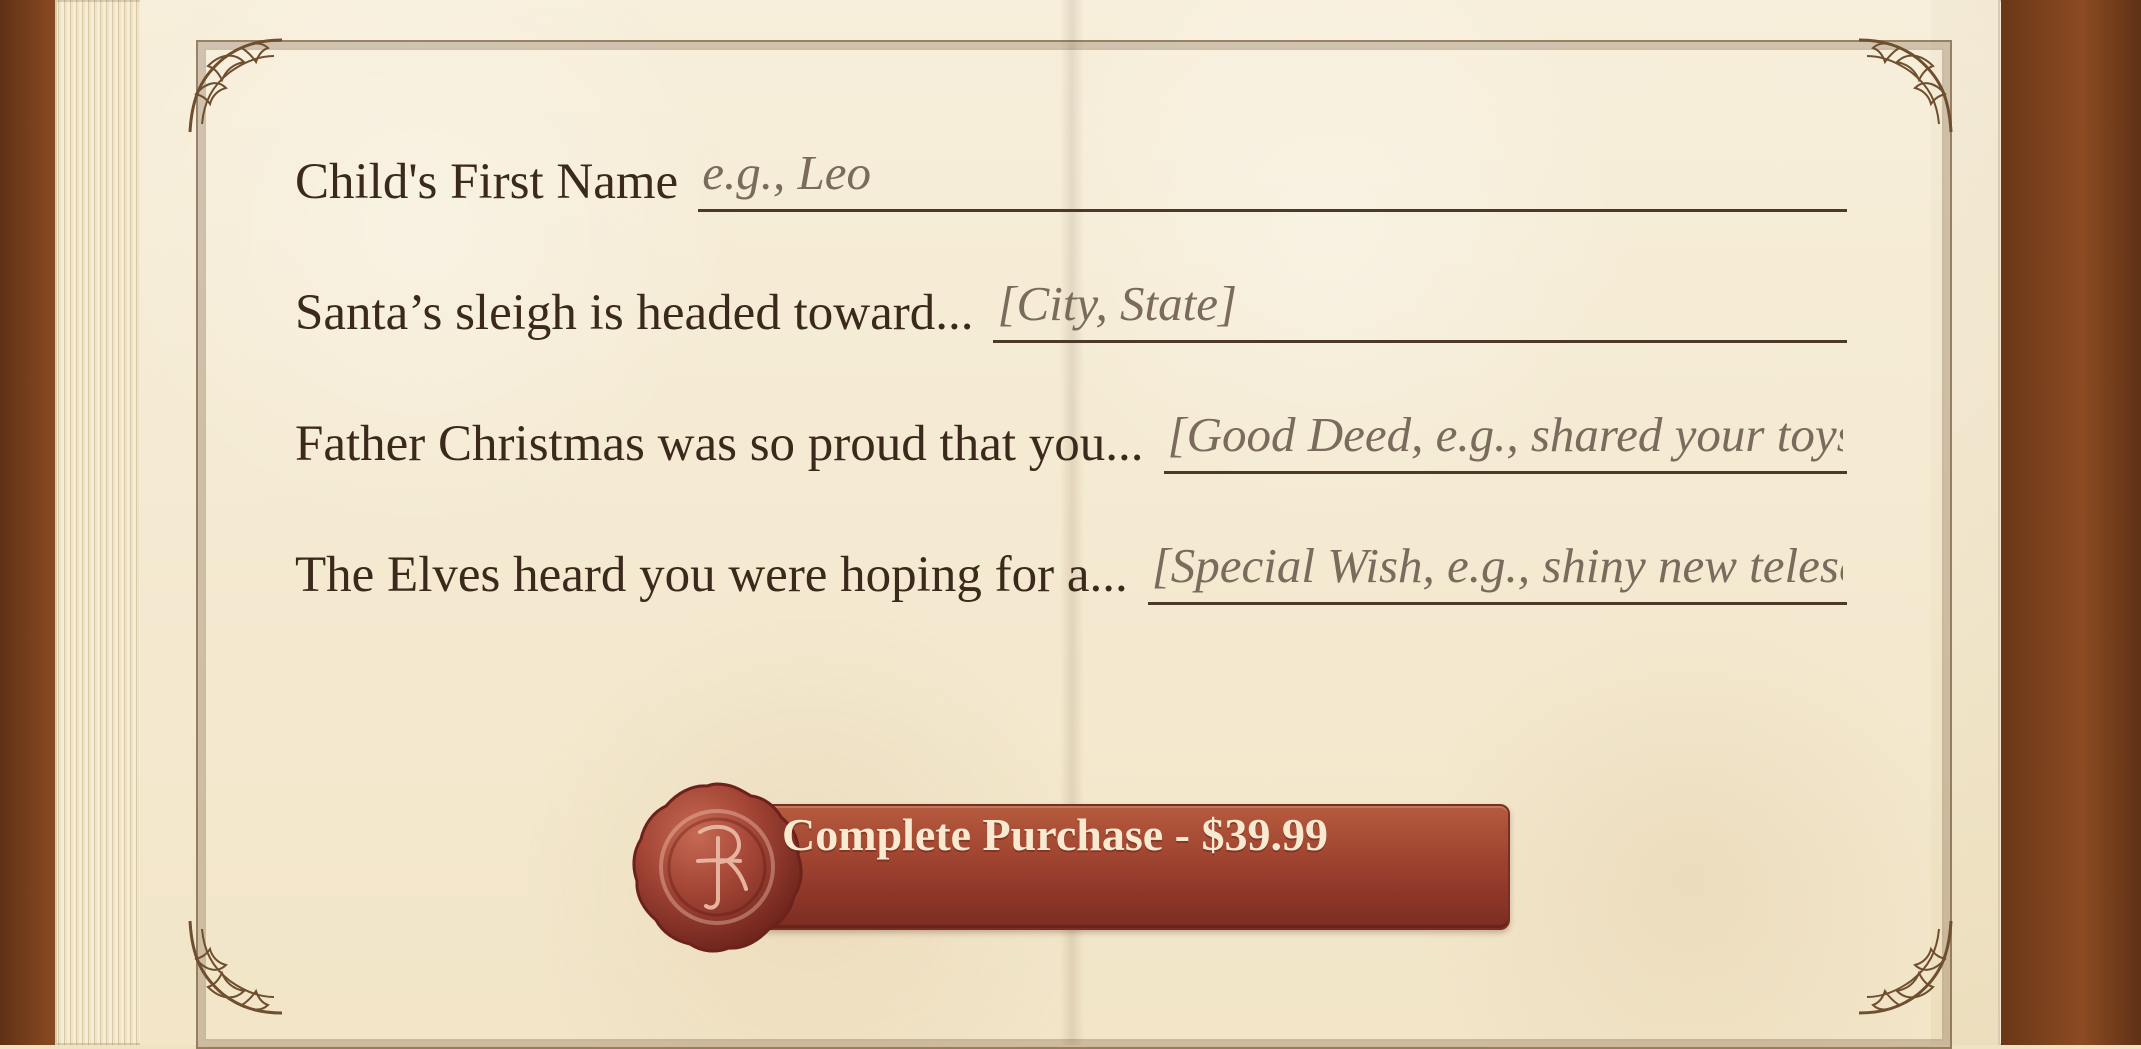  Describe the element at coordinates (1055, 834) in the screenshot. I see `complete-purchase-label: Complete Purchase - $39.99` at that location.